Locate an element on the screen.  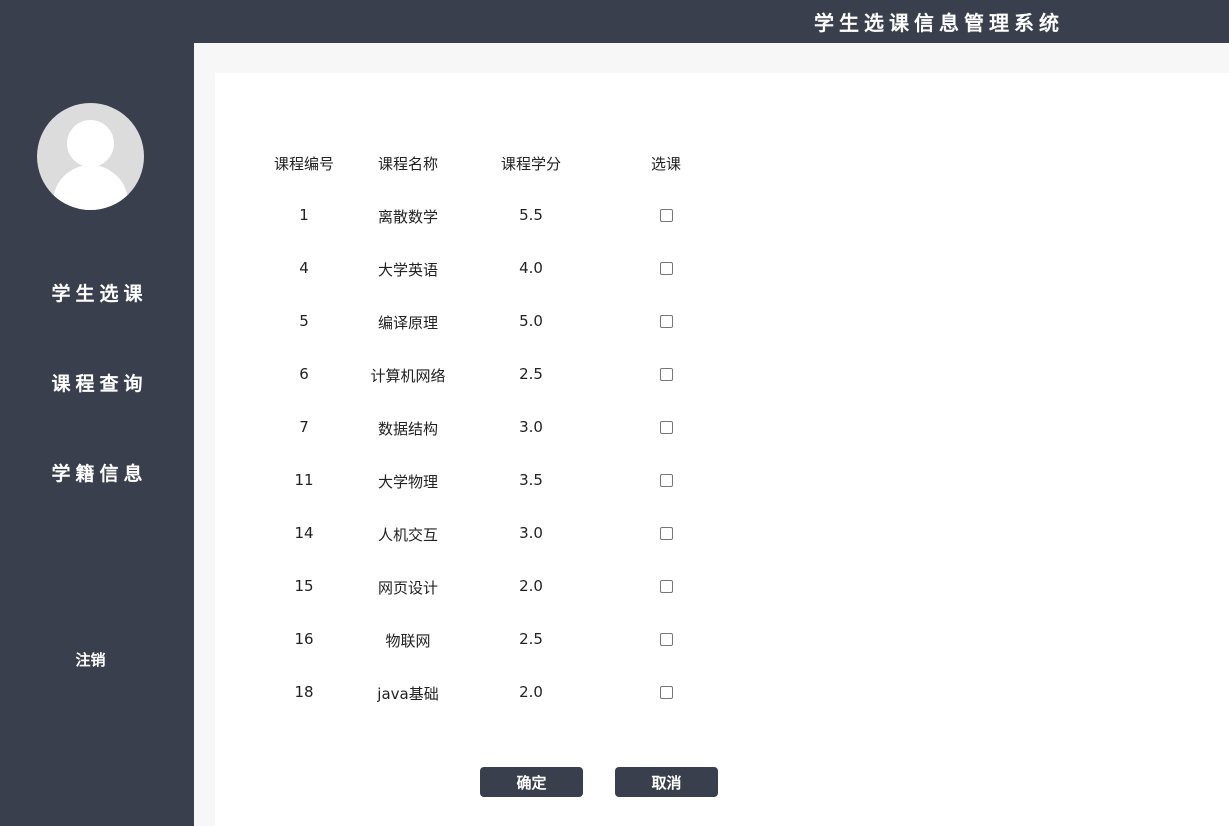
course-id-cell: 16 is located at coordinates (304, 639).